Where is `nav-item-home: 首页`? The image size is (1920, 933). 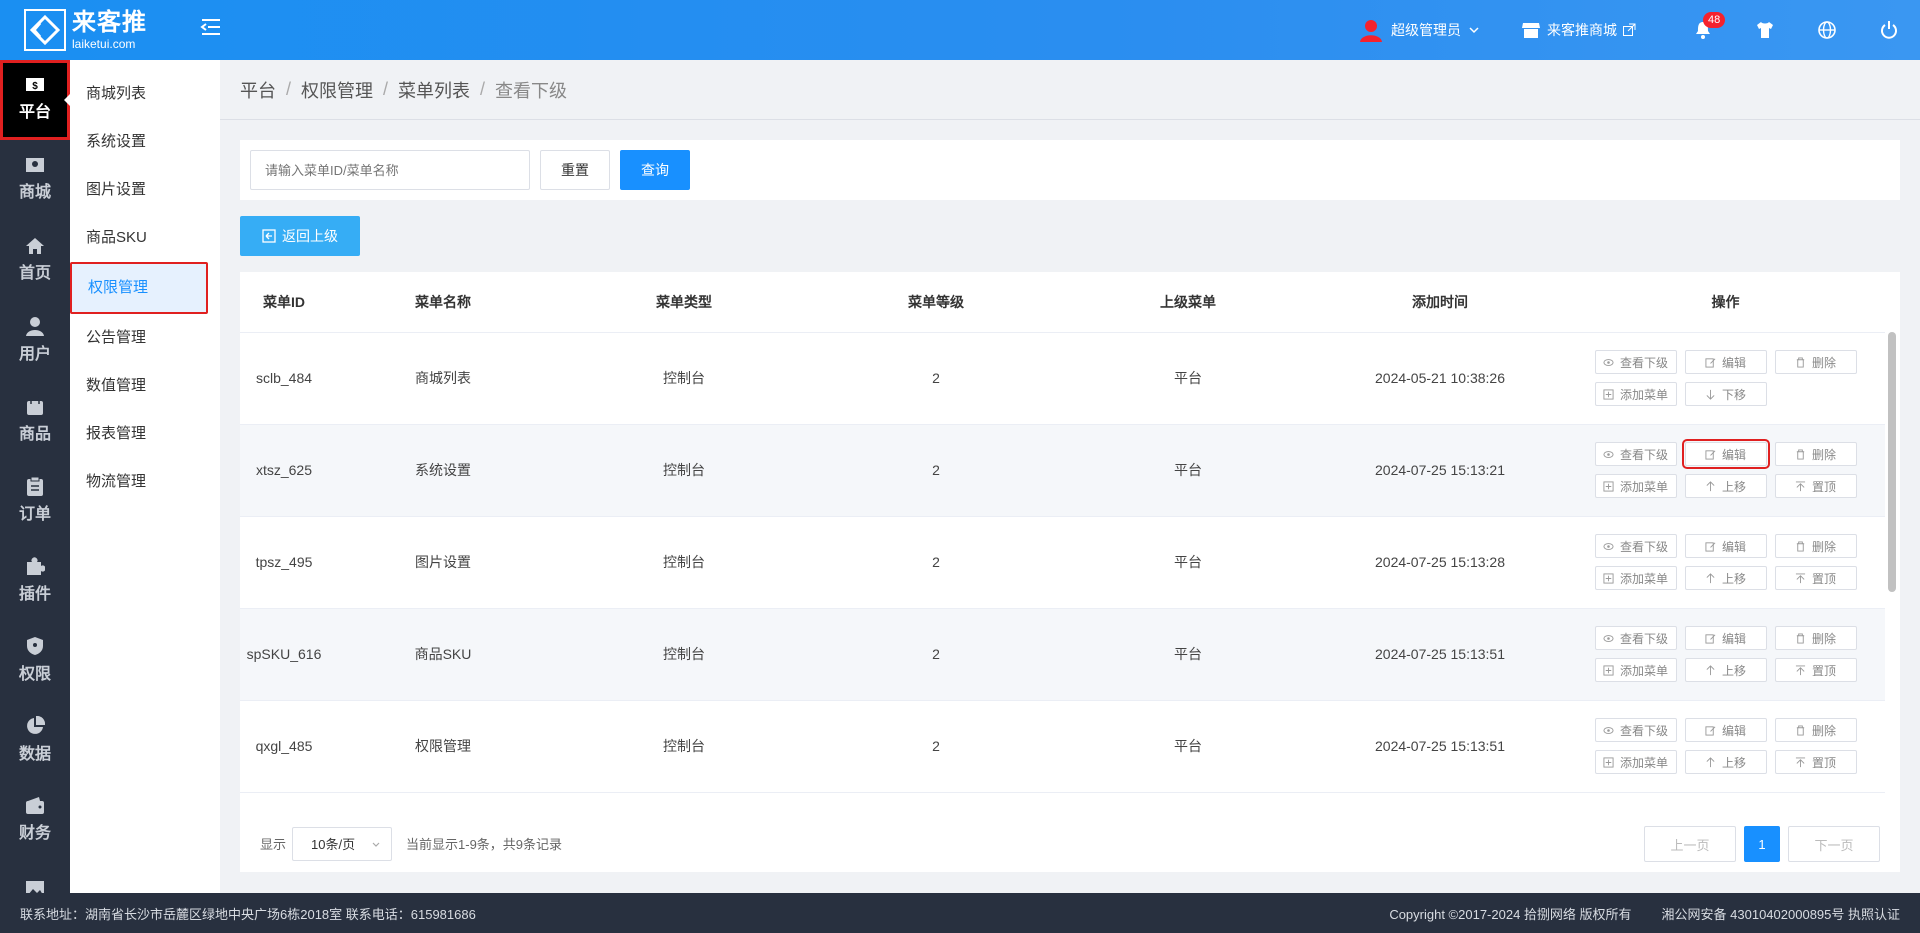
nav-item-home: 首页 is located at coordinates (35, 260).